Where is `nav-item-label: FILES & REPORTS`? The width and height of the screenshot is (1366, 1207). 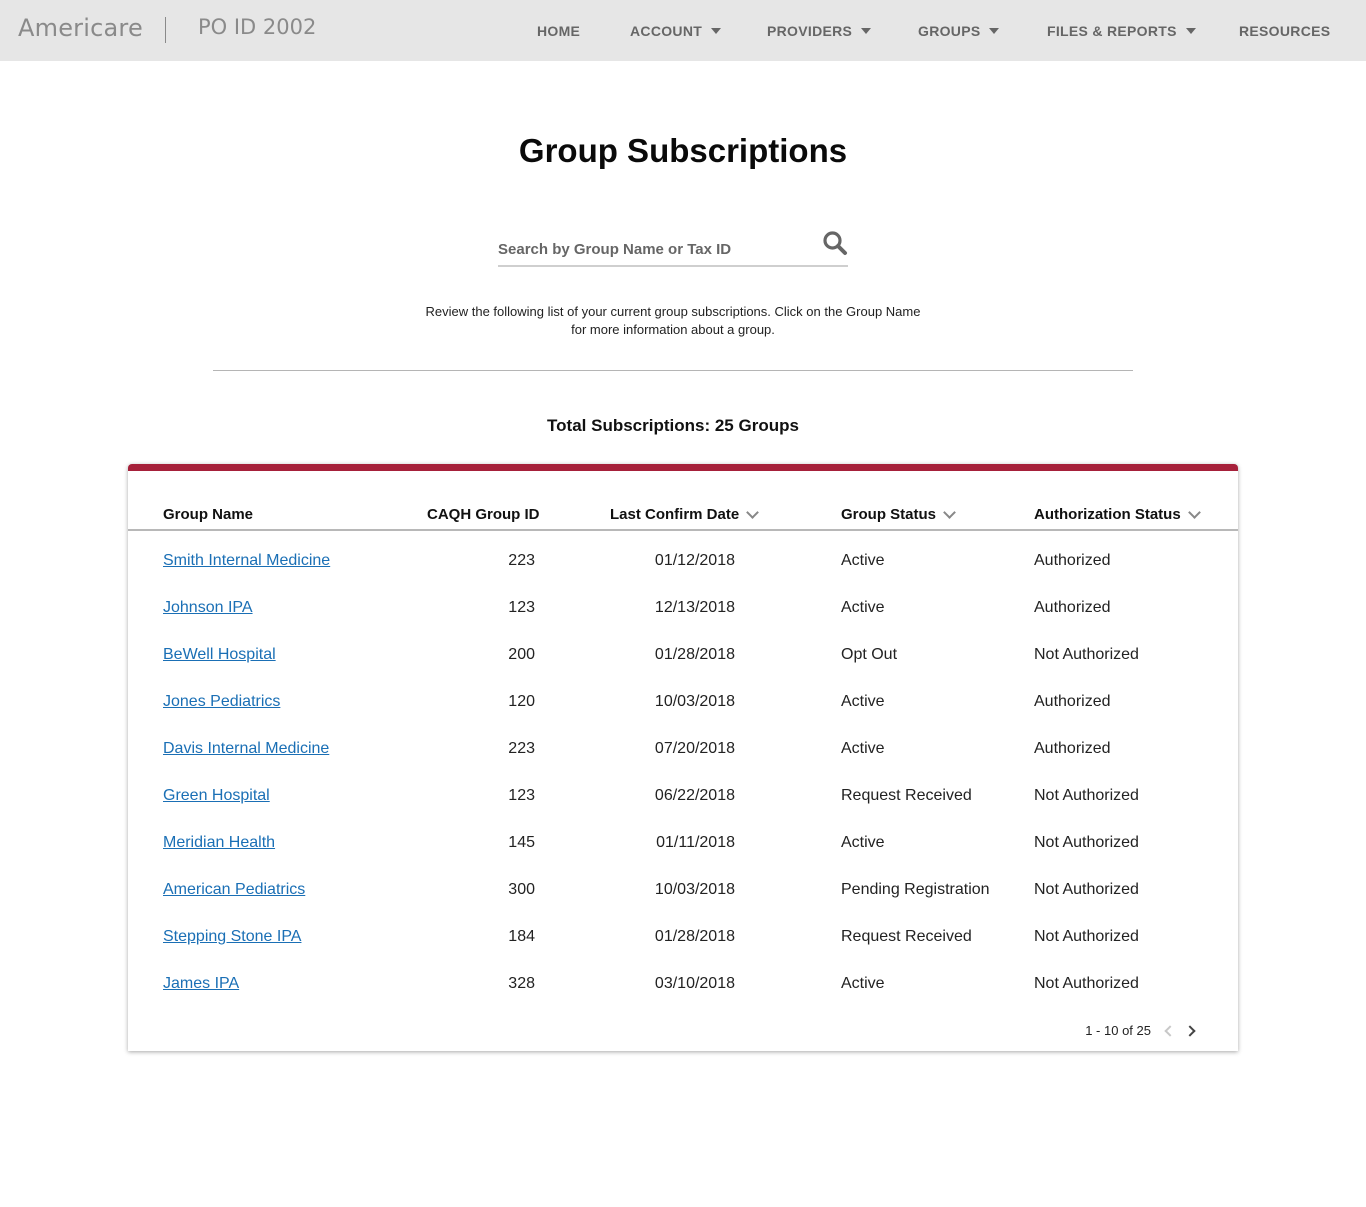
nav-item-label: FILES & REPORTS is located at coordinates (1112, 31).